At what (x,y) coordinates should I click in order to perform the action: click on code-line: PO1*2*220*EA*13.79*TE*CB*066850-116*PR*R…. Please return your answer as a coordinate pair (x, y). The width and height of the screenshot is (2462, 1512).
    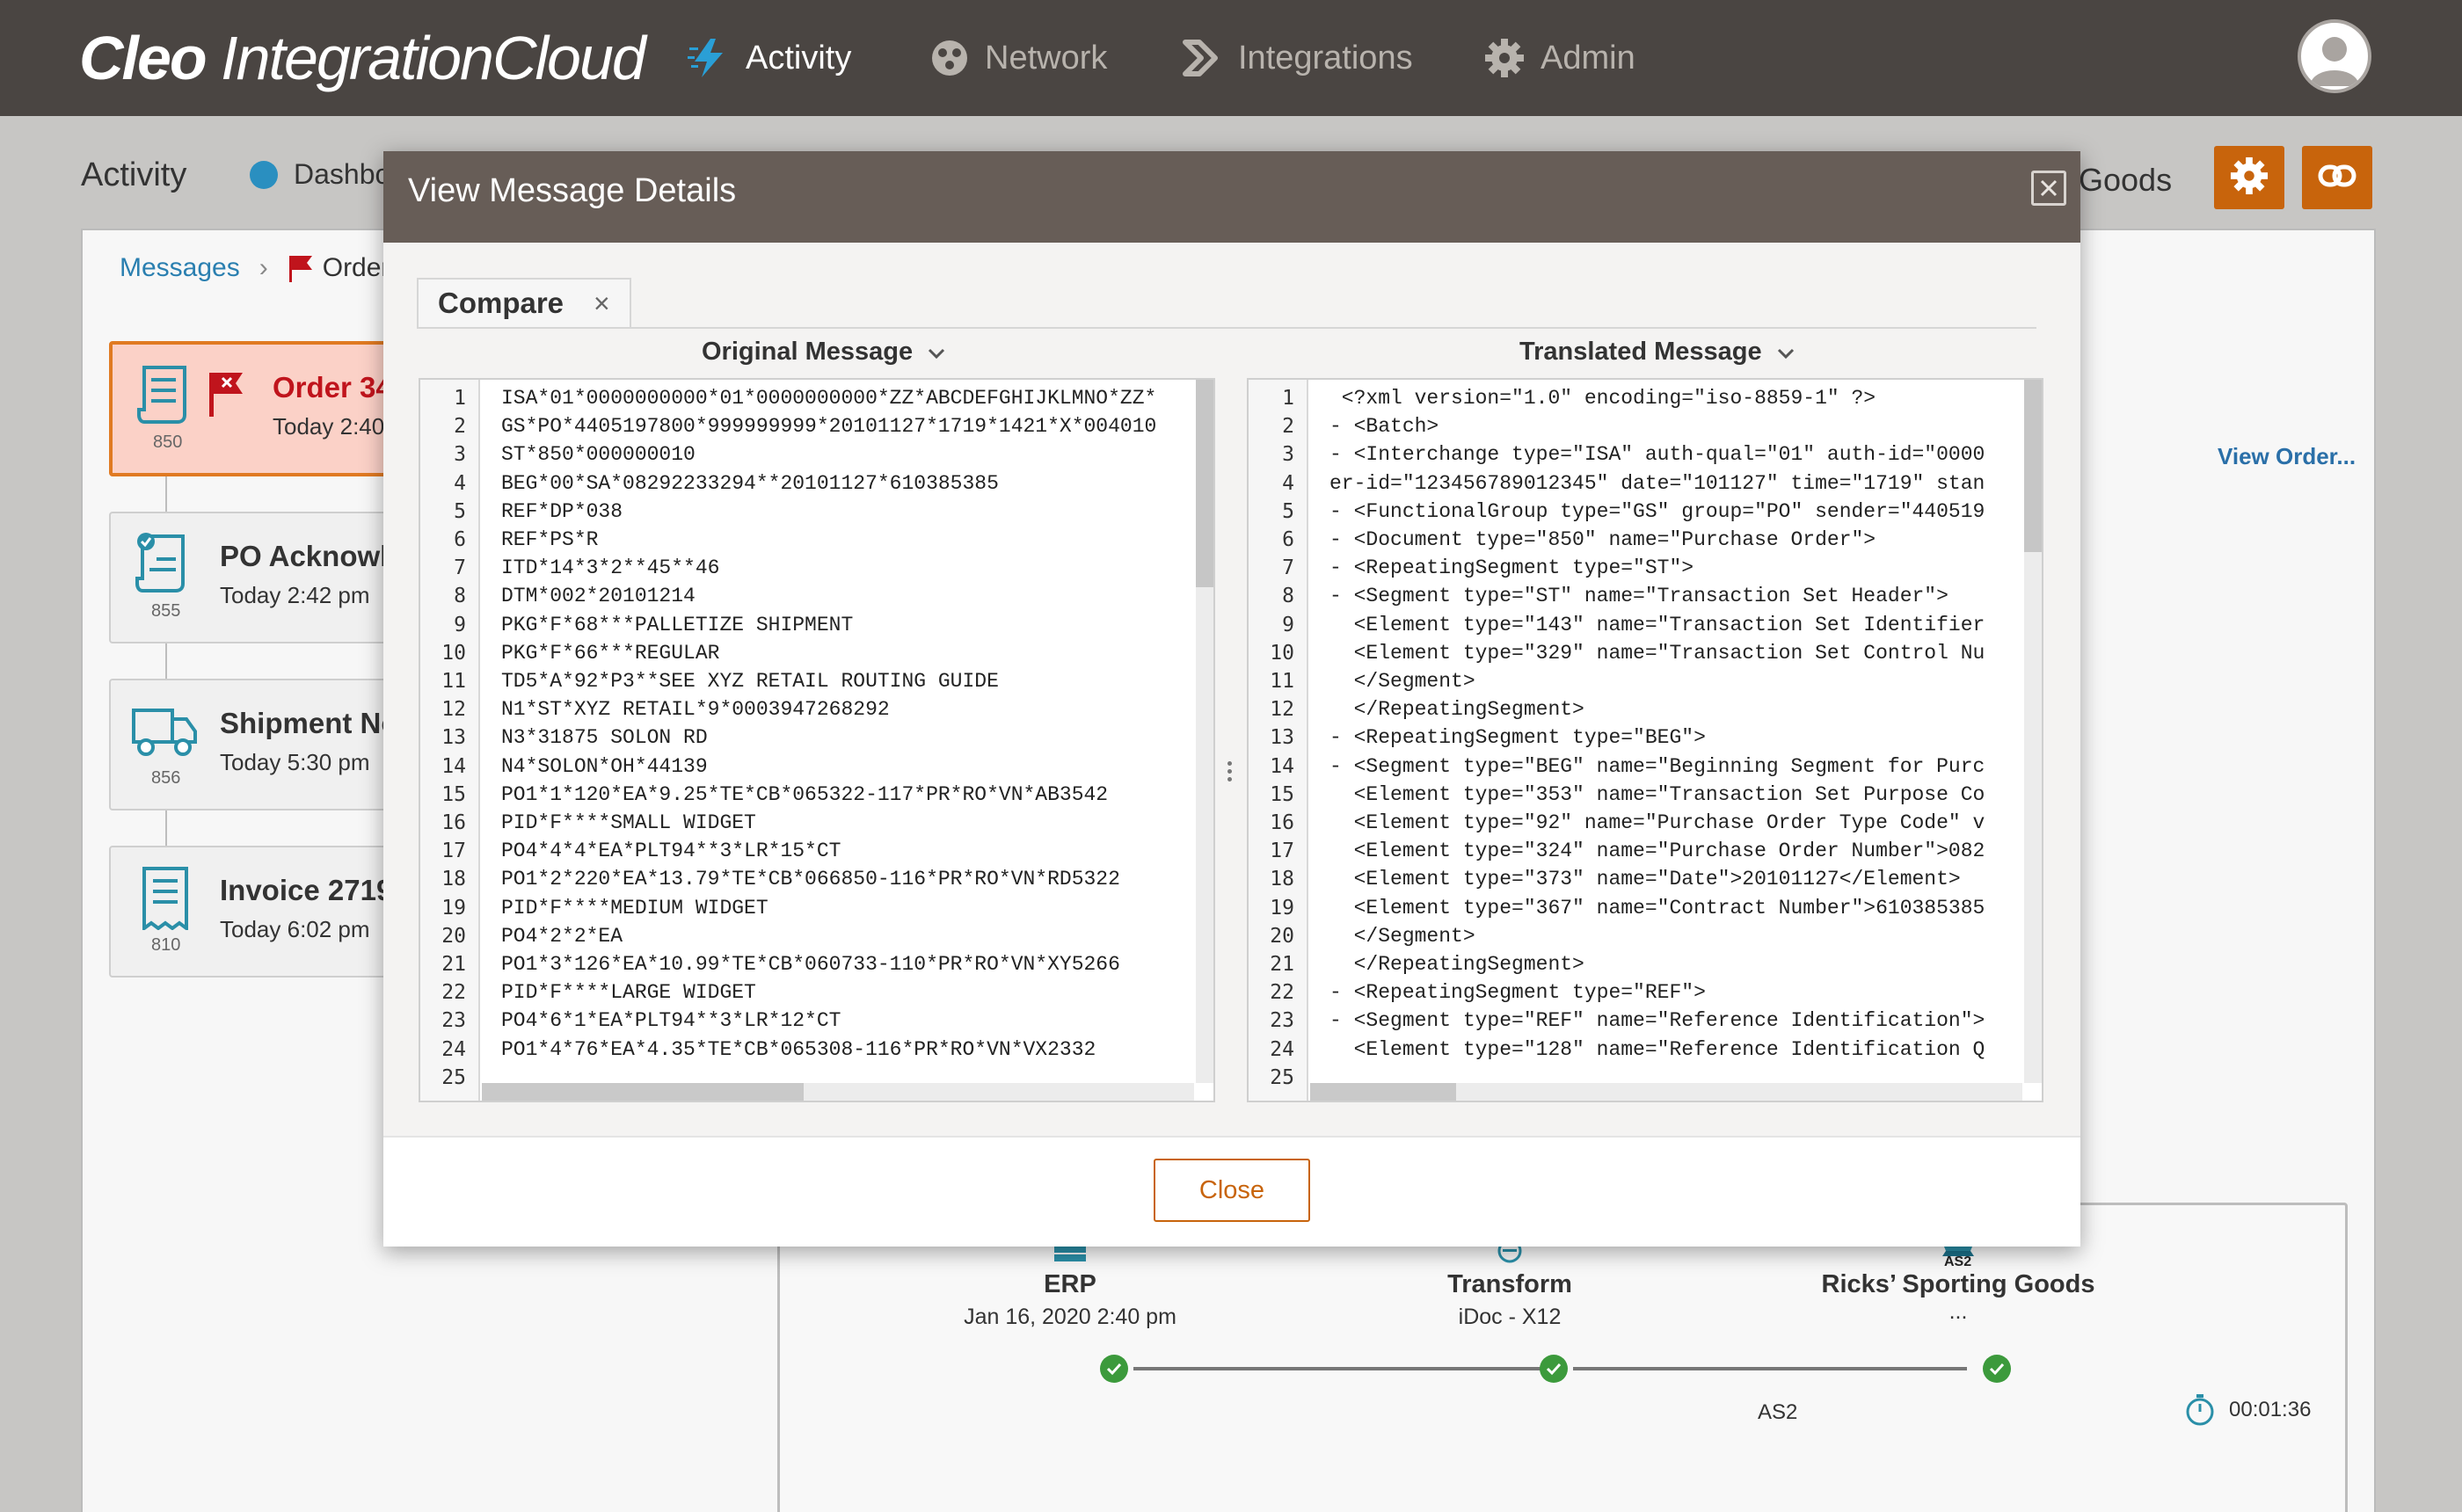
    Looking at the image, I should click on (810, 880).